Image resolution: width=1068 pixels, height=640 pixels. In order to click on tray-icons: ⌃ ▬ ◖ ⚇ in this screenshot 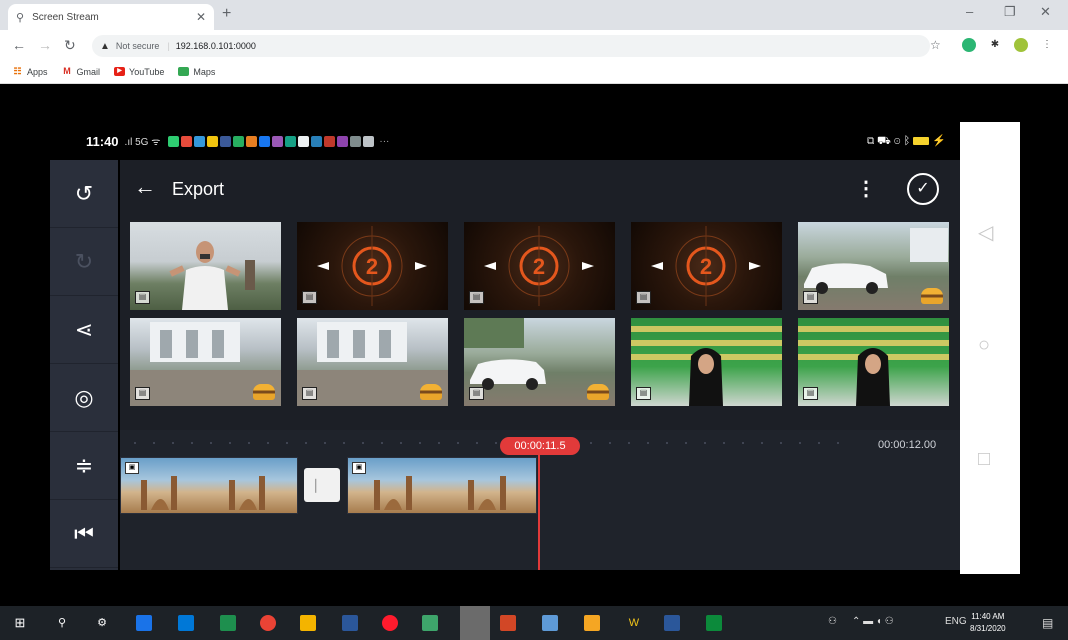, I will do `click(873, 621)`.